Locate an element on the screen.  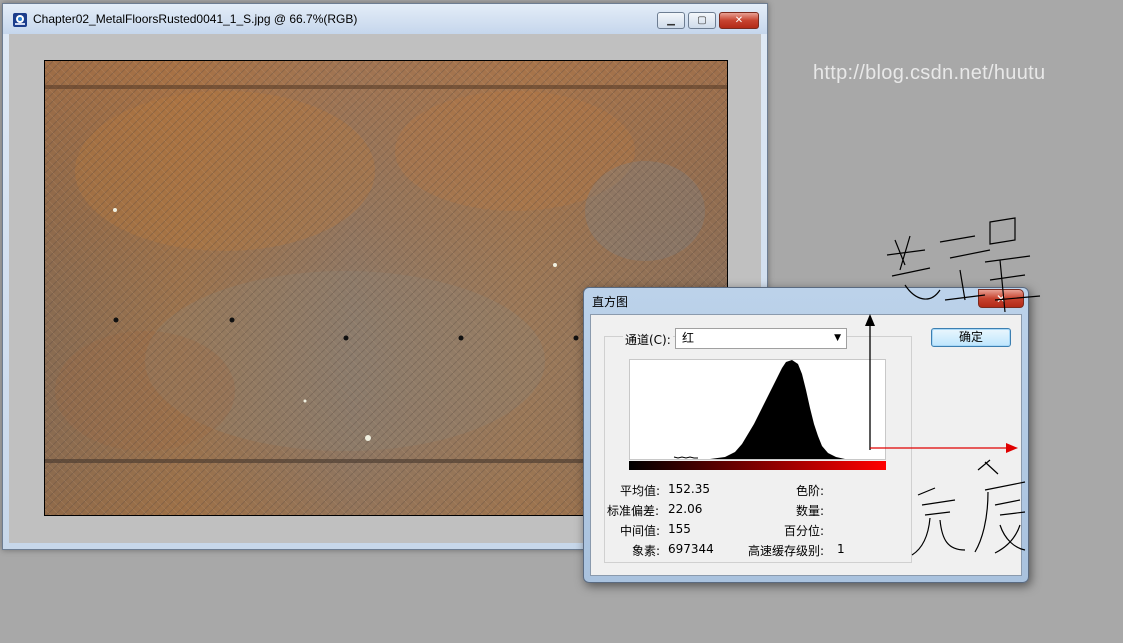
handwriting-strokes-top is located at coordinates (963, 265).